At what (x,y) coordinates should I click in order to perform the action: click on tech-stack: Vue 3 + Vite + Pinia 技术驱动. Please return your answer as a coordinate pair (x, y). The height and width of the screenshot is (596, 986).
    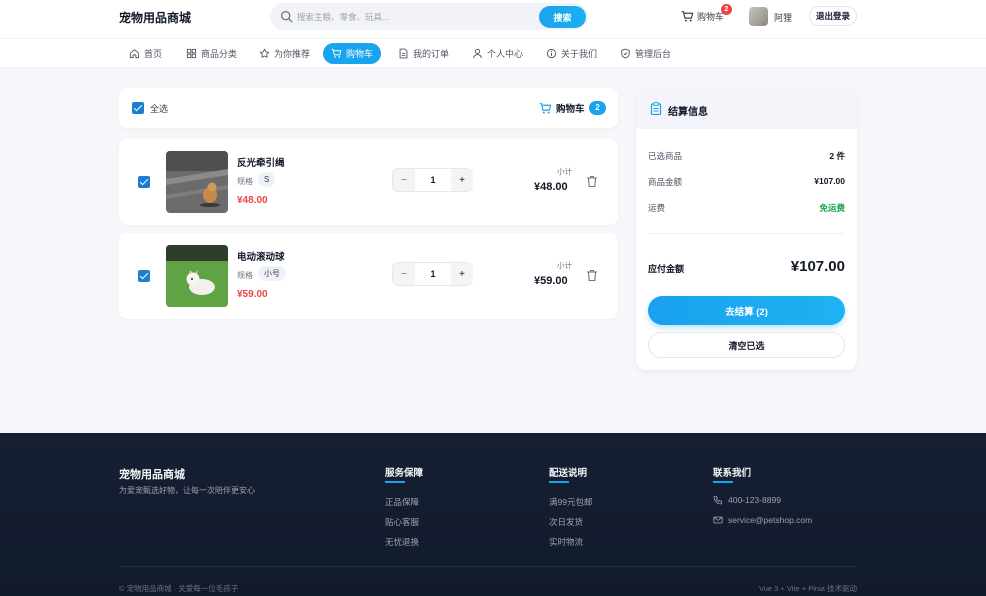
    Looking at the image, I should click on (808, 588).